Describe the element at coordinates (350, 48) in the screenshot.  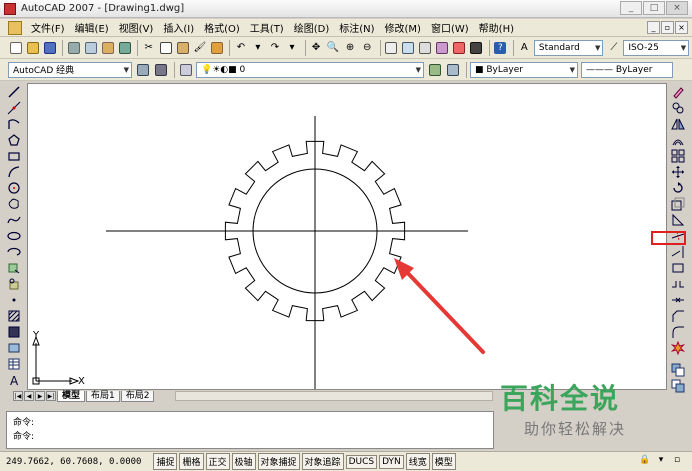
I see `zoom-window-icon: ⊕` at that location.